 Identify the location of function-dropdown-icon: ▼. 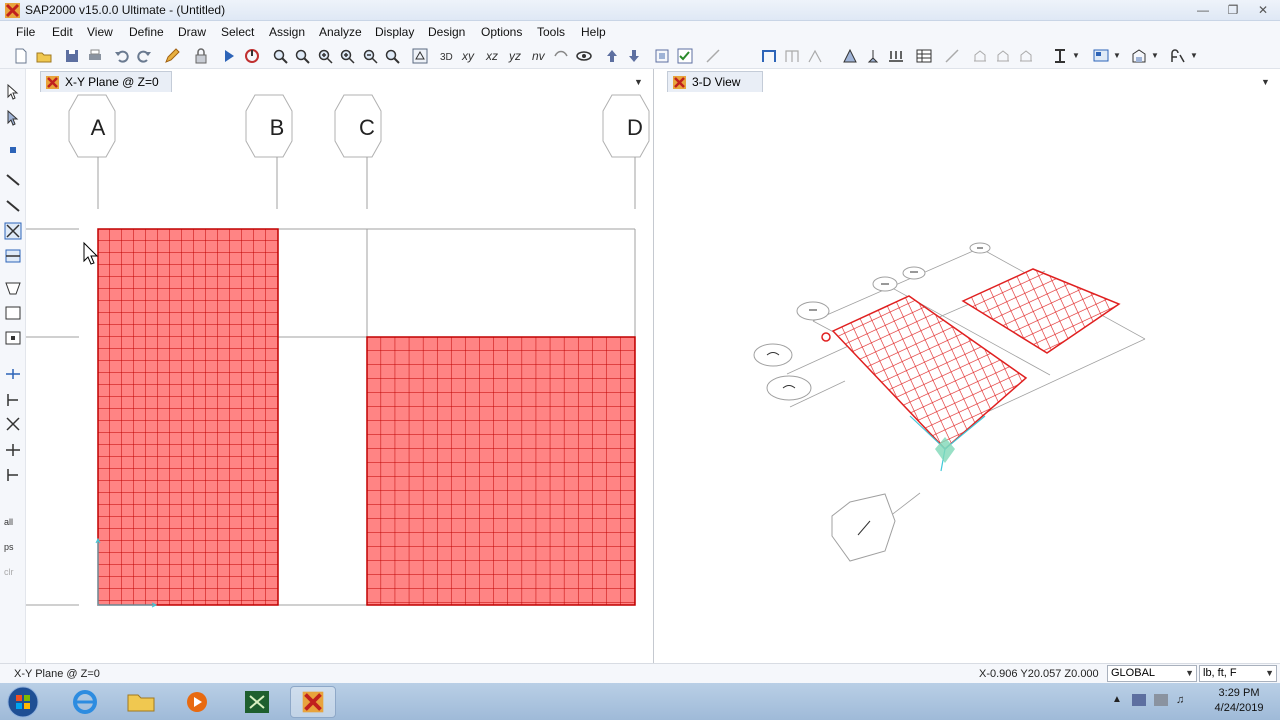
(1194, 60).